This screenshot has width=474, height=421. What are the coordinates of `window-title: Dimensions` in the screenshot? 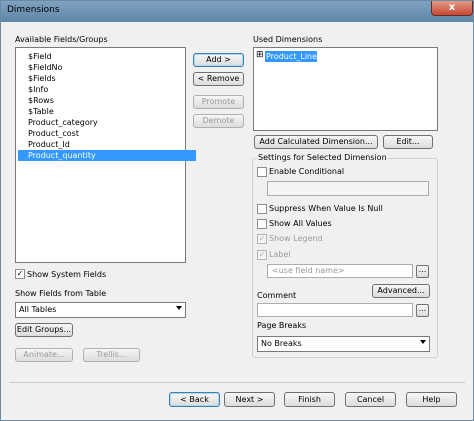 It's located at (33, 10).